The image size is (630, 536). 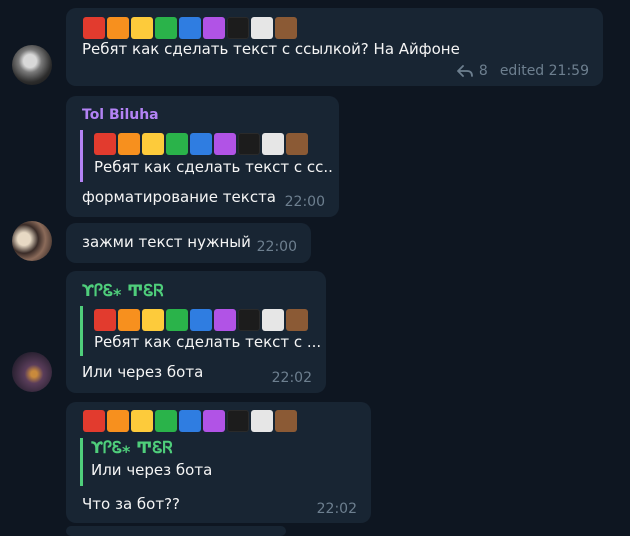 I want to click on message-text: зажми текст нужный, so click(x=166, y=242).